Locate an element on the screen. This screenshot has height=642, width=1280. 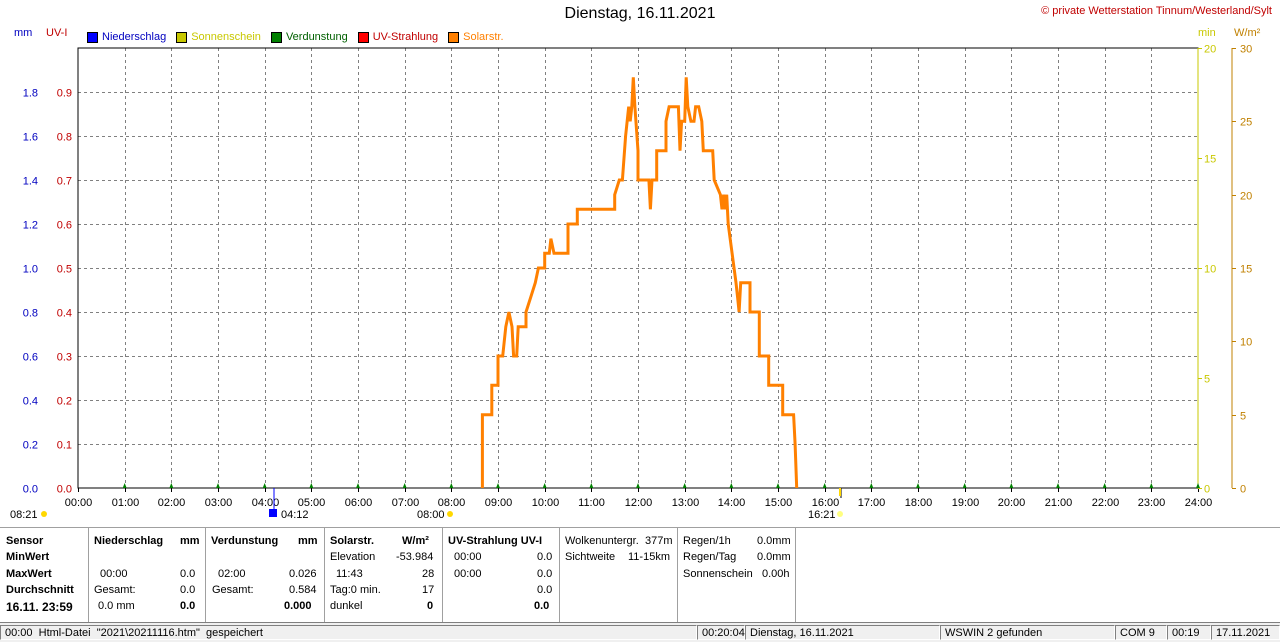
x-tick-label: 24:00 is located at coordinates (1199, 503).